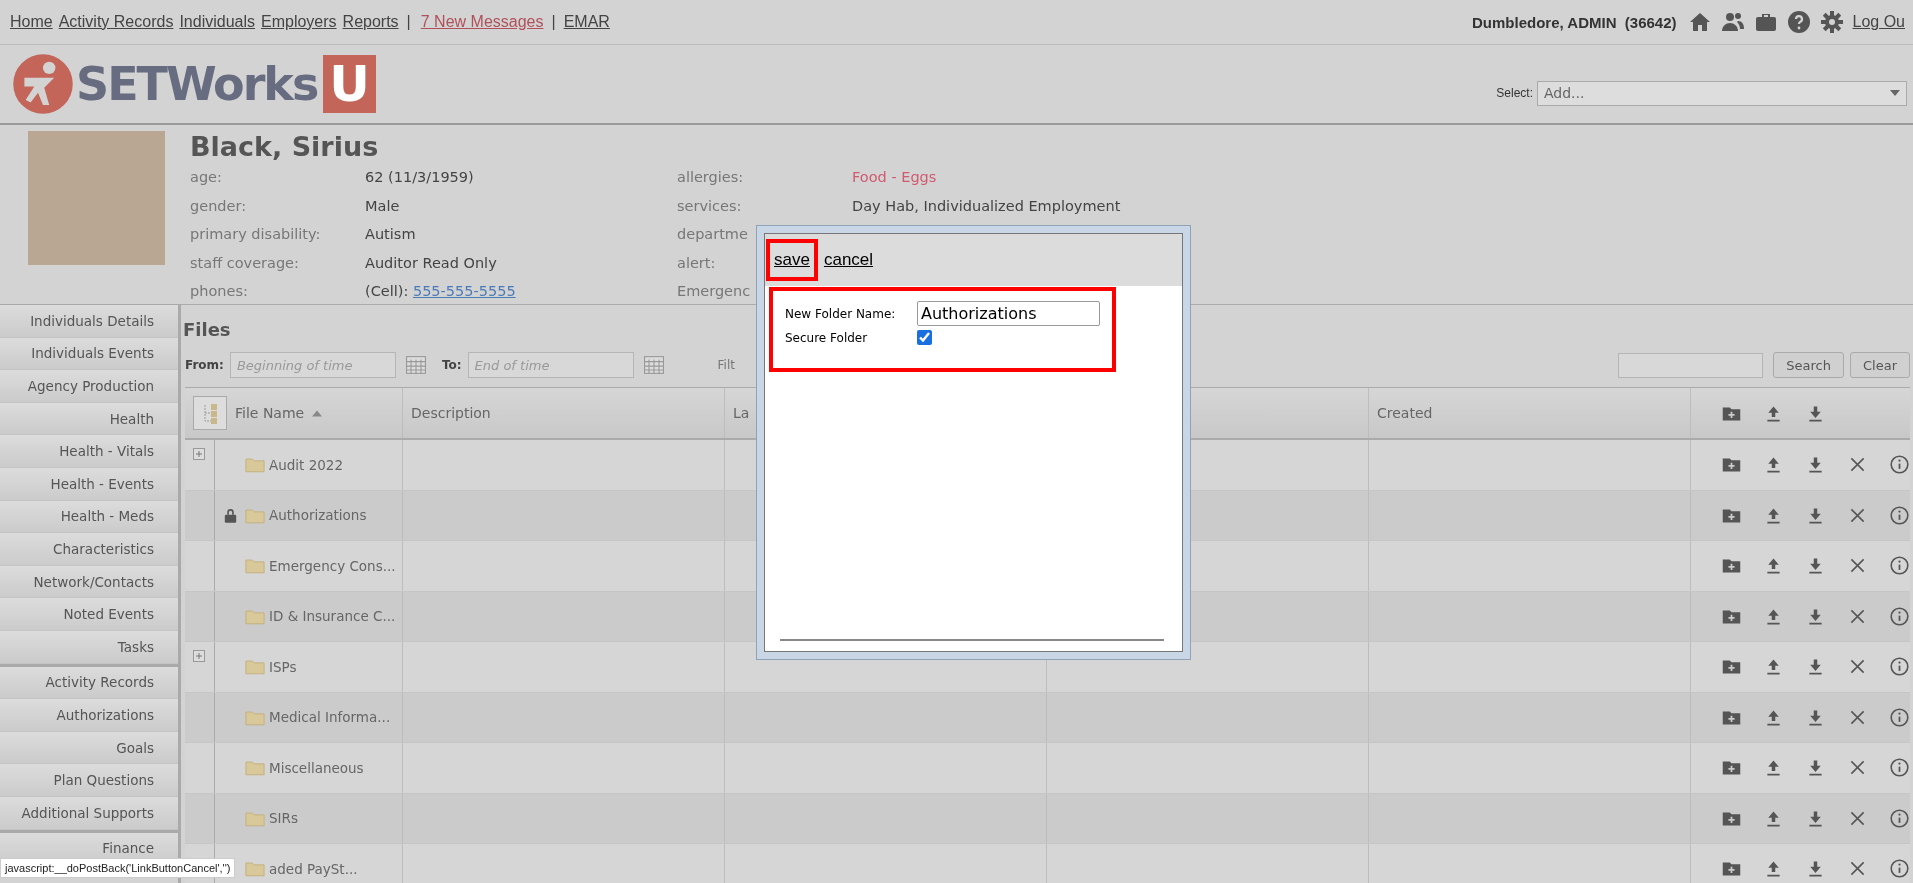 The image size is (1913, 883). I want to click on clear-button: Clear, so click(1880, 365).